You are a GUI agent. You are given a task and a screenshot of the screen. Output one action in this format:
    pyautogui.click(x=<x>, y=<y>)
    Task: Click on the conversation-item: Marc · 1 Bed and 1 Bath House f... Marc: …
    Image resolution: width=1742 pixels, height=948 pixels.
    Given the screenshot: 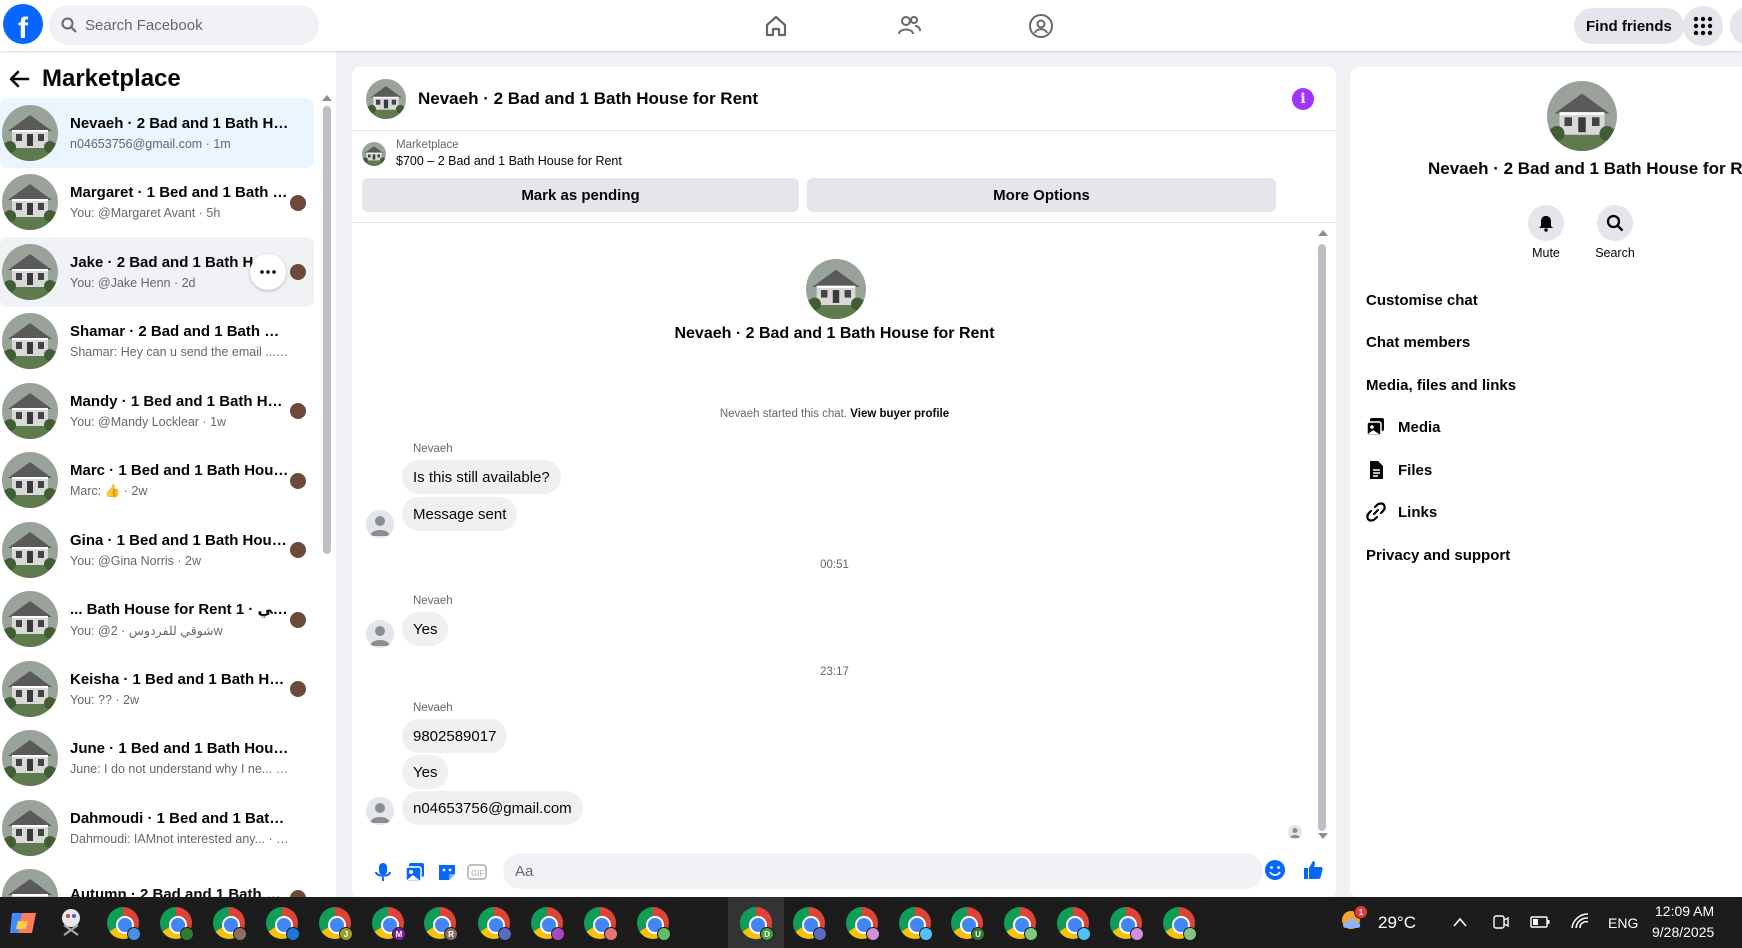 What is the action you would take?
    pyautogui.click(x=157, y=481)
    